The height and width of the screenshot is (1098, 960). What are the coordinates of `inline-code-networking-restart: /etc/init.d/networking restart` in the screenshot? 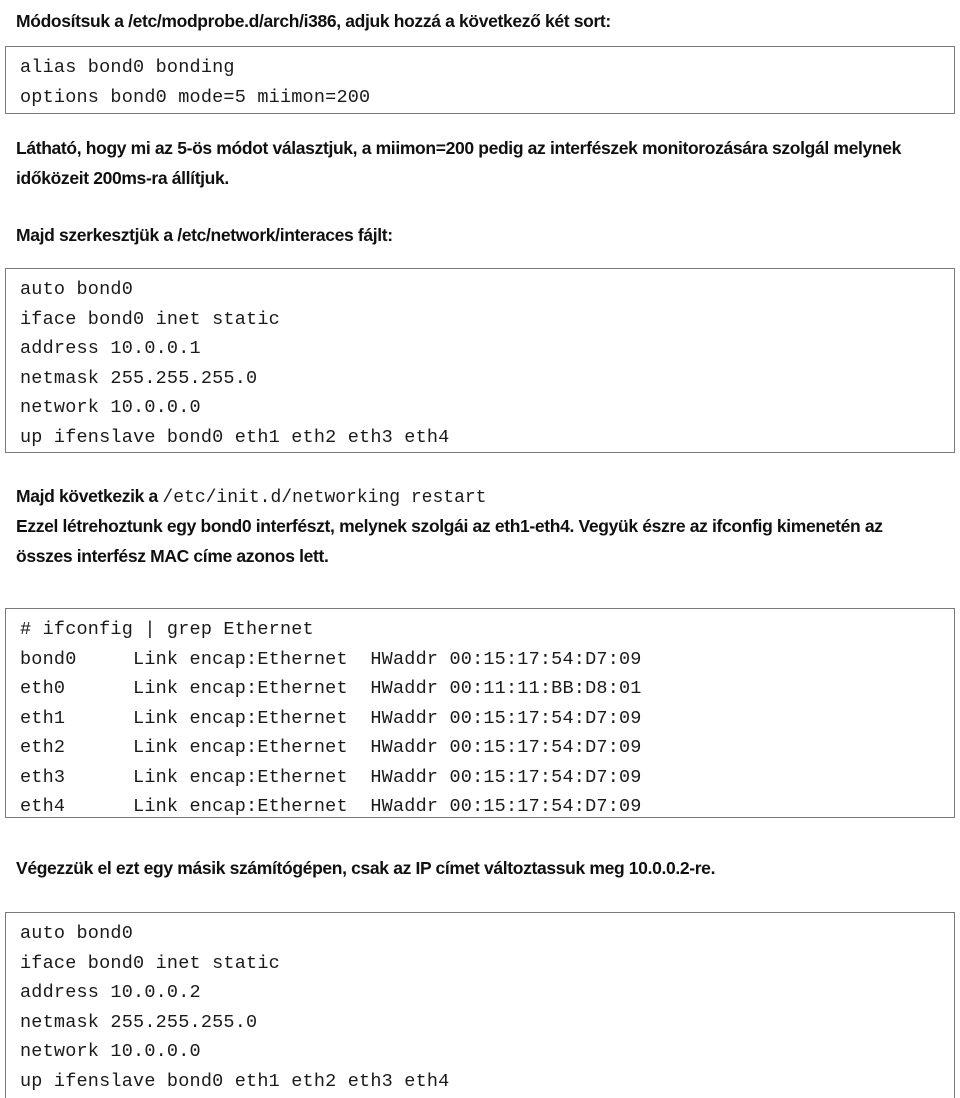 It's located at (324, 498).